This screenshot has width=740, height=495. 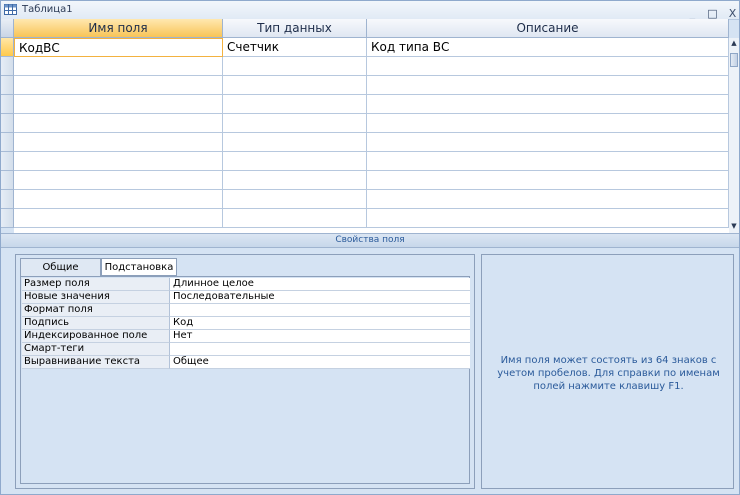 I want to click on column-header-description: Описание, so click(x=548, y=28).